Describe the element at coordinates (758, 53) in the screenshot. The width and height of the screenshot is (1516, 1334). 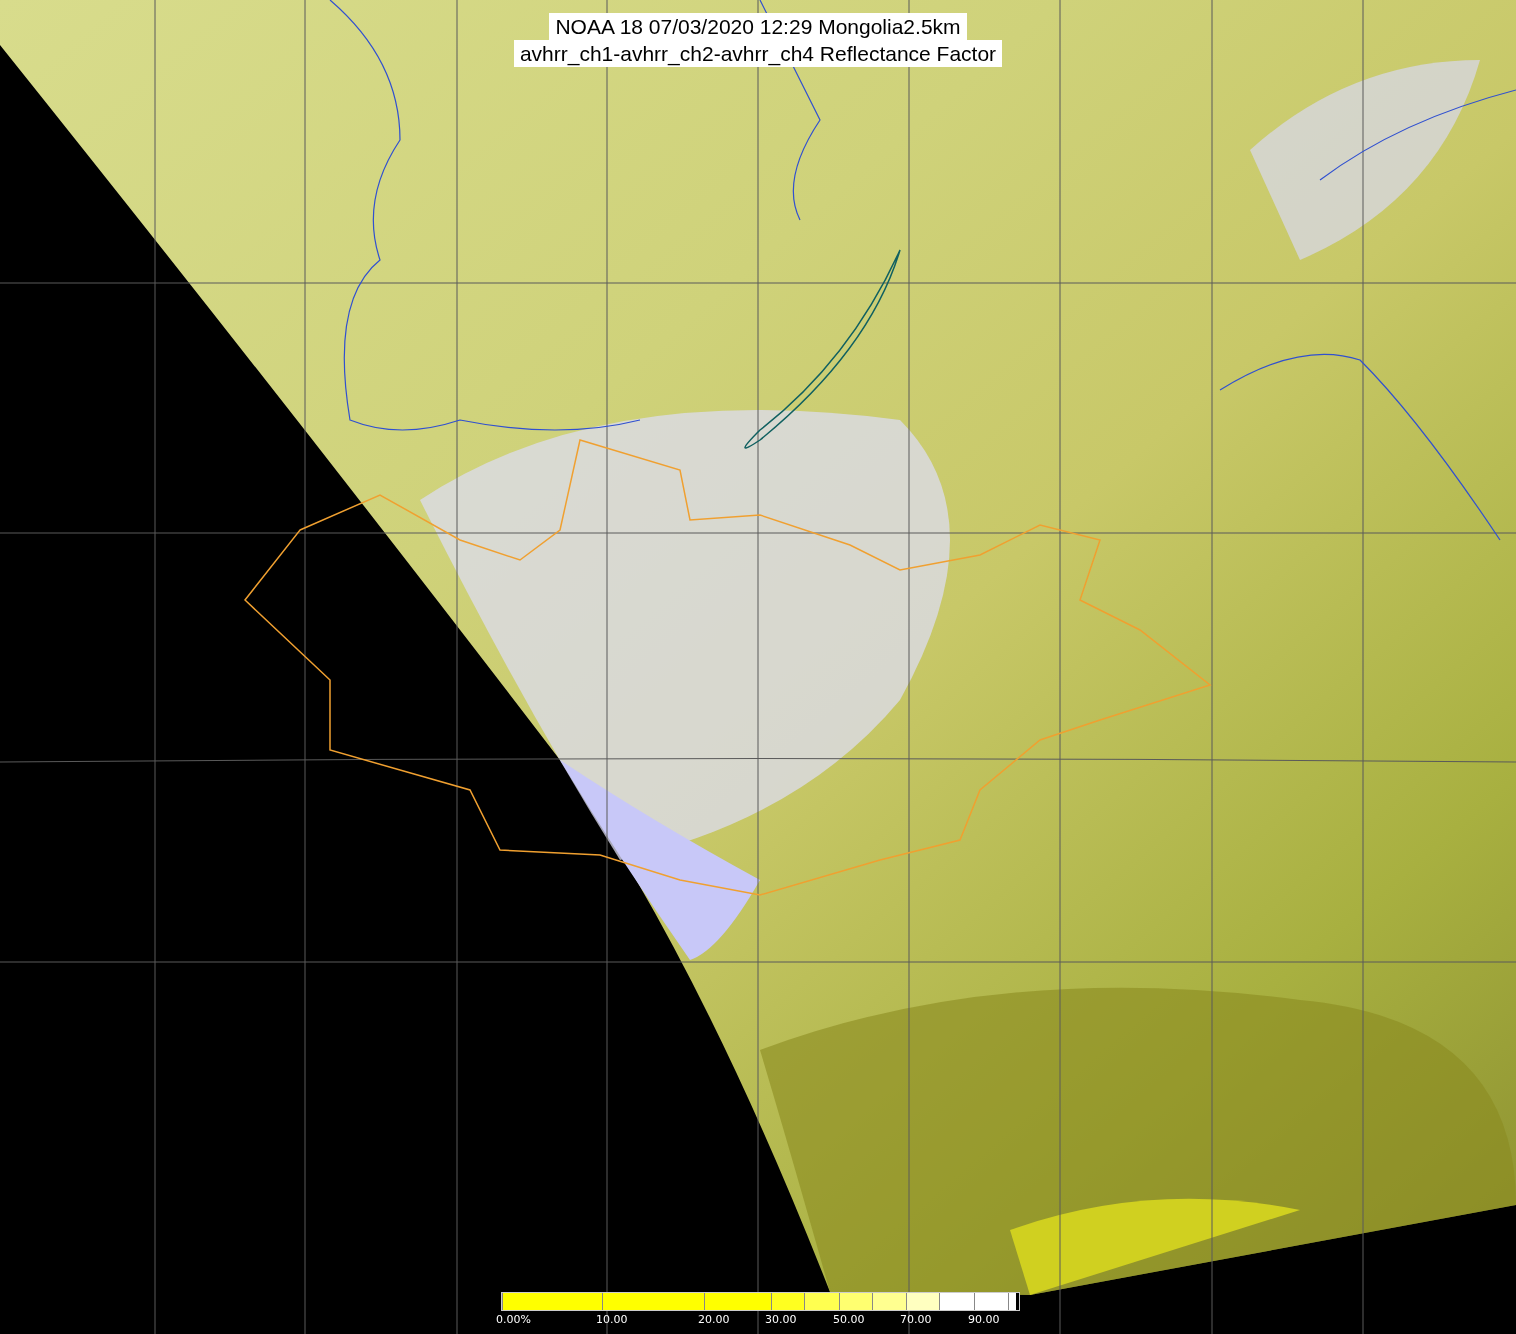
I see `map-title: avhrr_ch1-avhrr_ch2-avhrr_ch4 Reflectance Factor` at that location.